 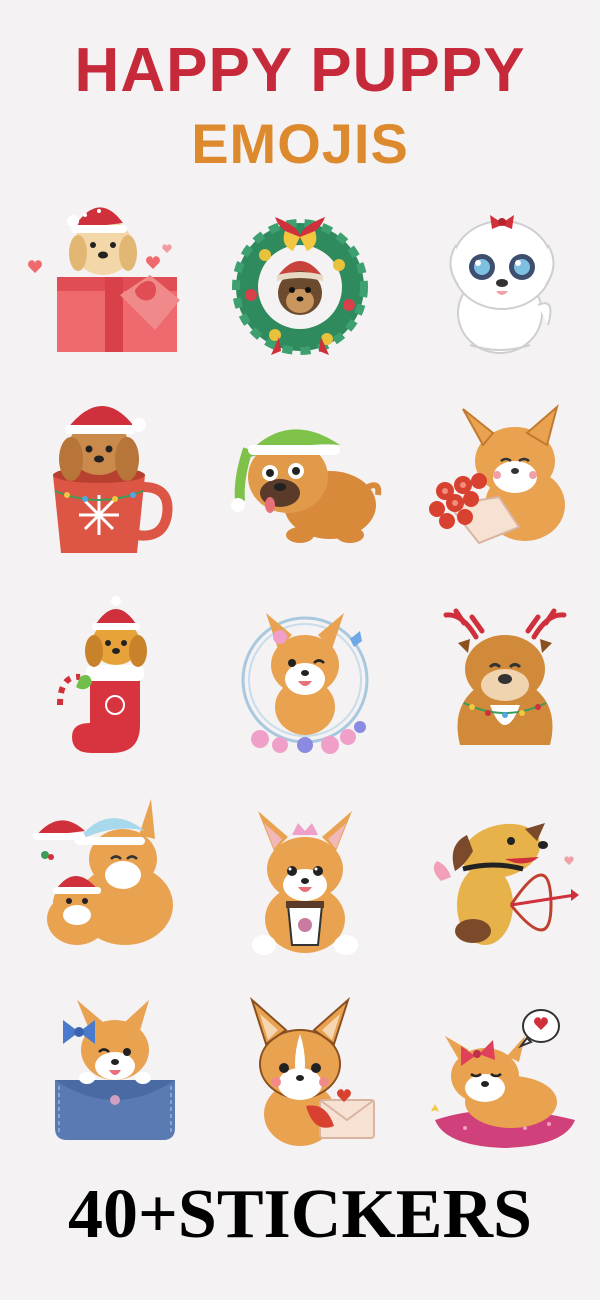 I want to click on puppy-stocking-sticker, so click(x=125, y=680).